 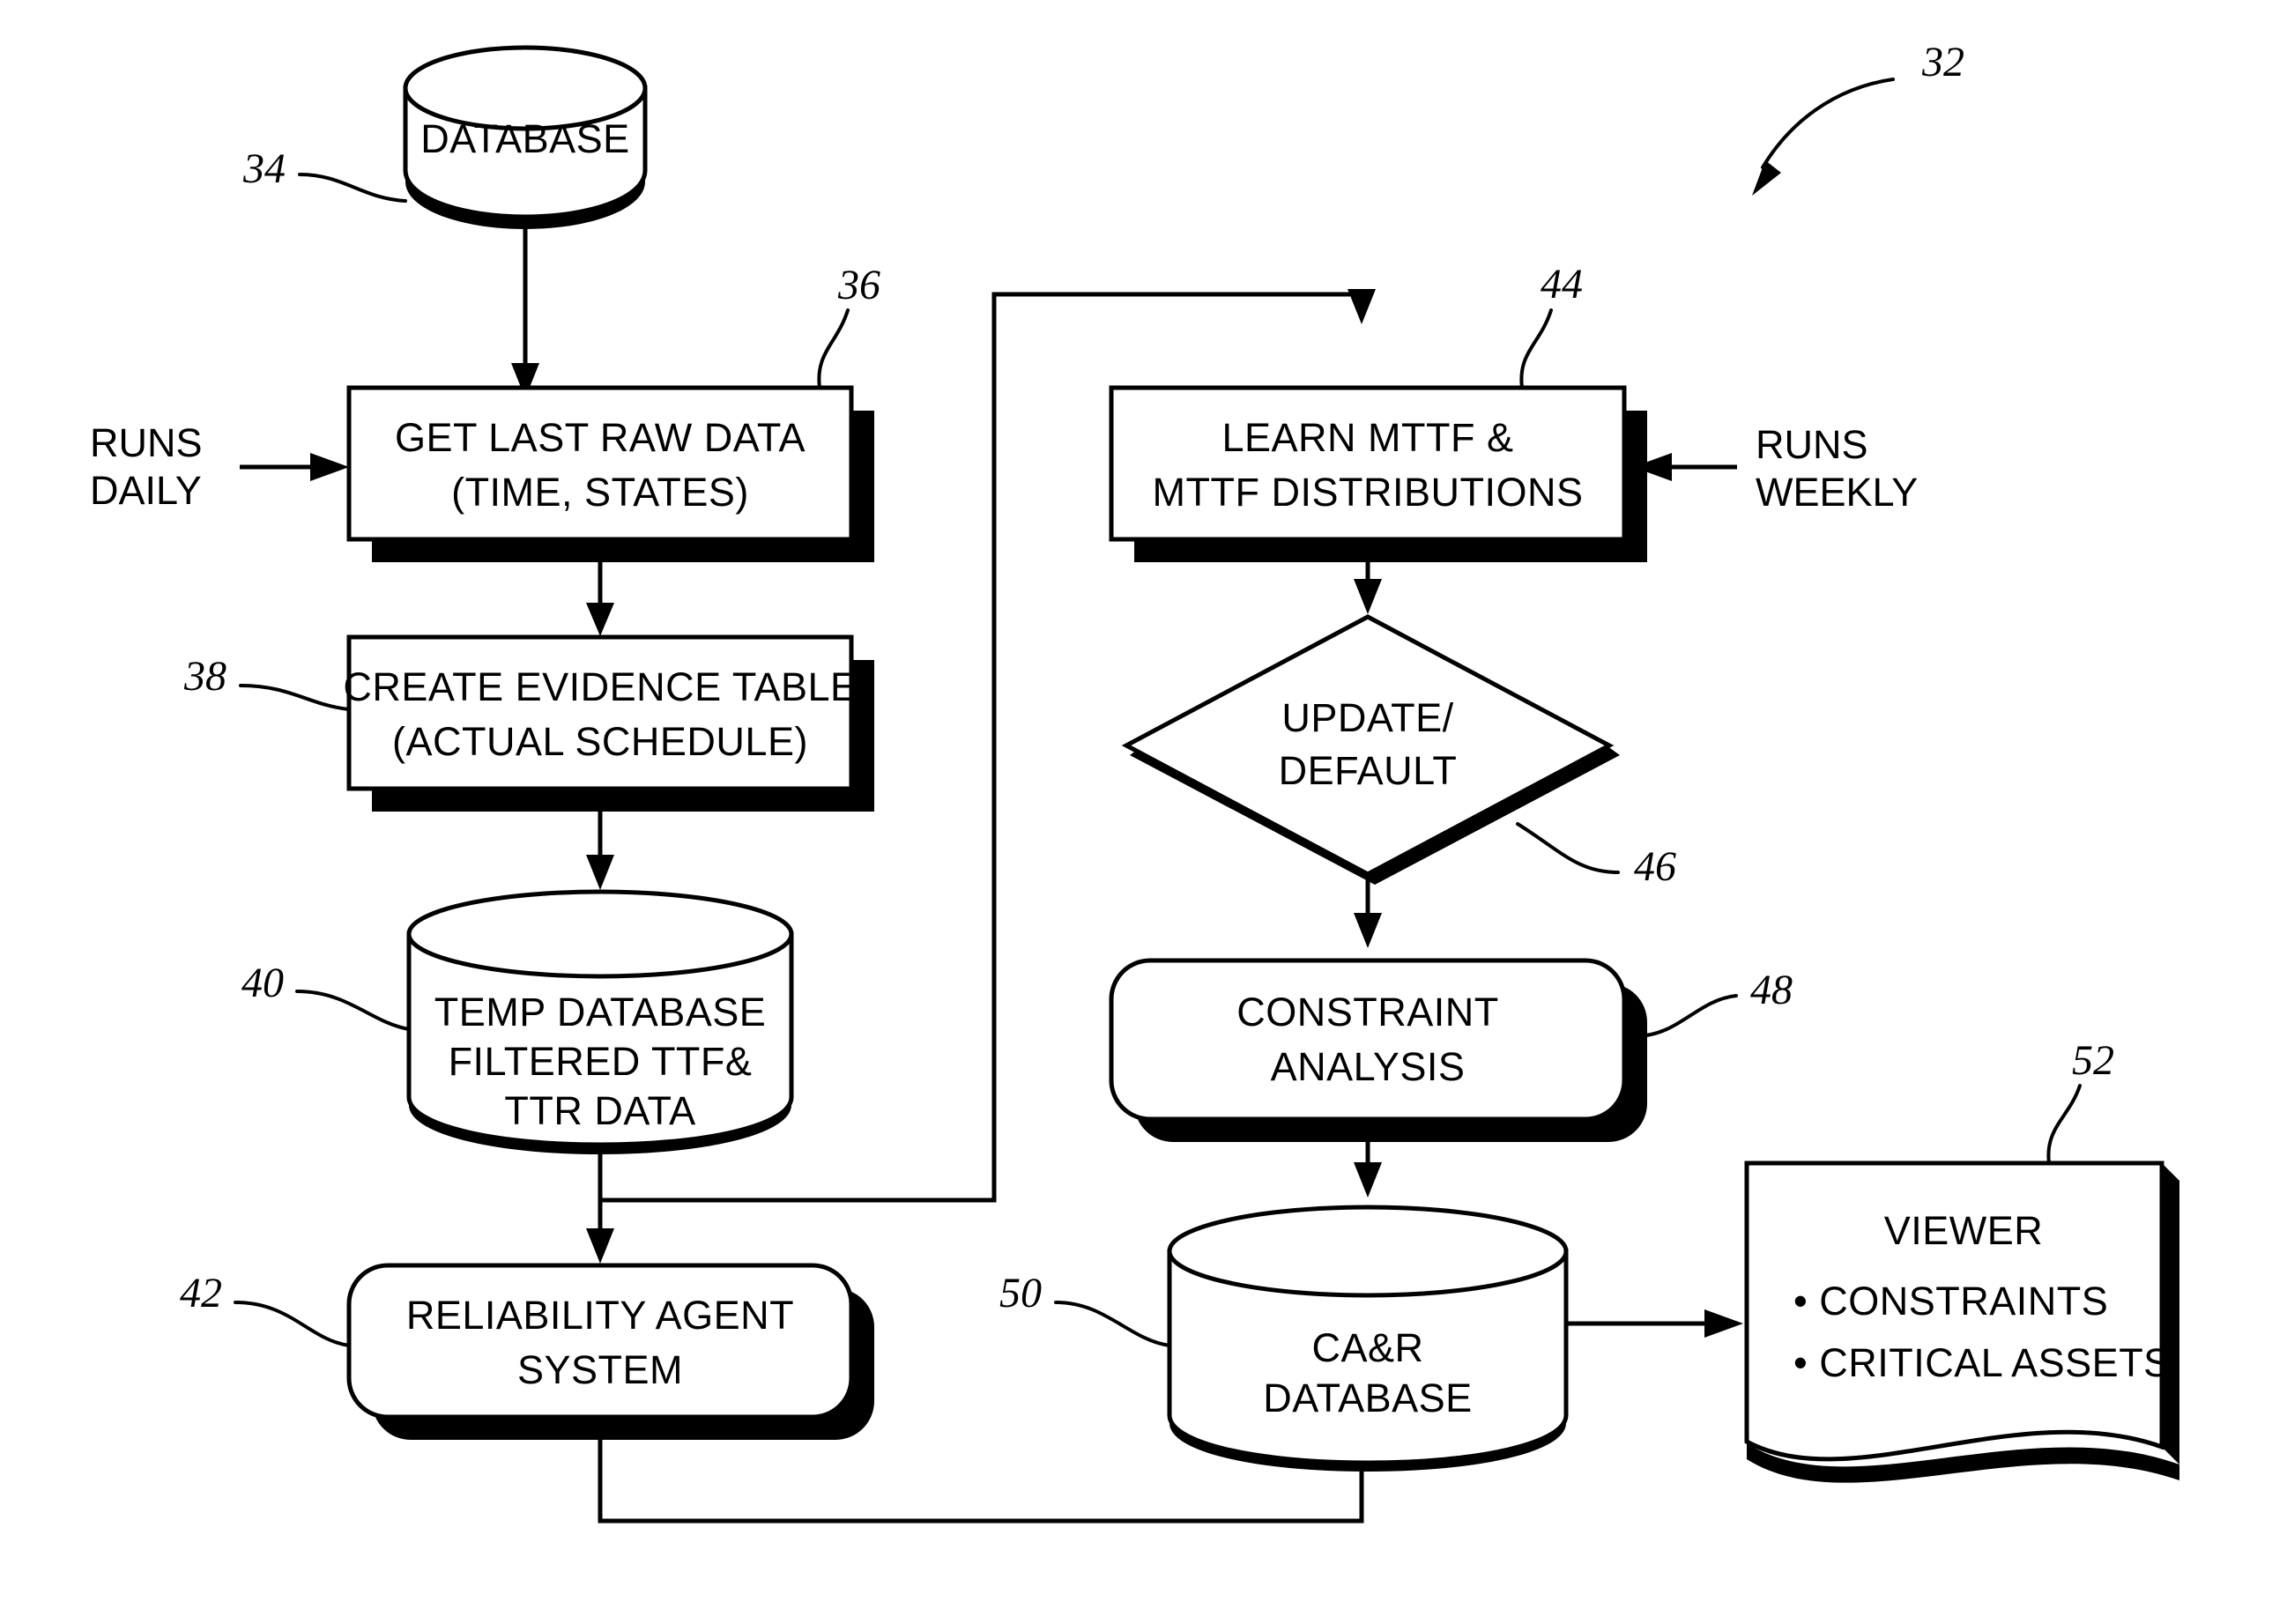 I want to click on runs-daily-line1: RUNS, so click(x=146, y=442).